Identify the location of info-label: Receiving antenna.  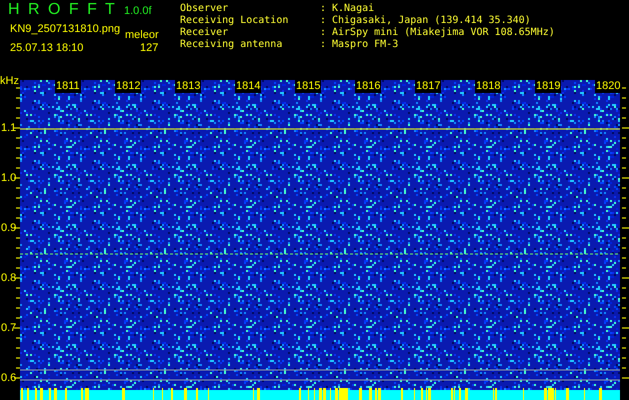
(232, 45).